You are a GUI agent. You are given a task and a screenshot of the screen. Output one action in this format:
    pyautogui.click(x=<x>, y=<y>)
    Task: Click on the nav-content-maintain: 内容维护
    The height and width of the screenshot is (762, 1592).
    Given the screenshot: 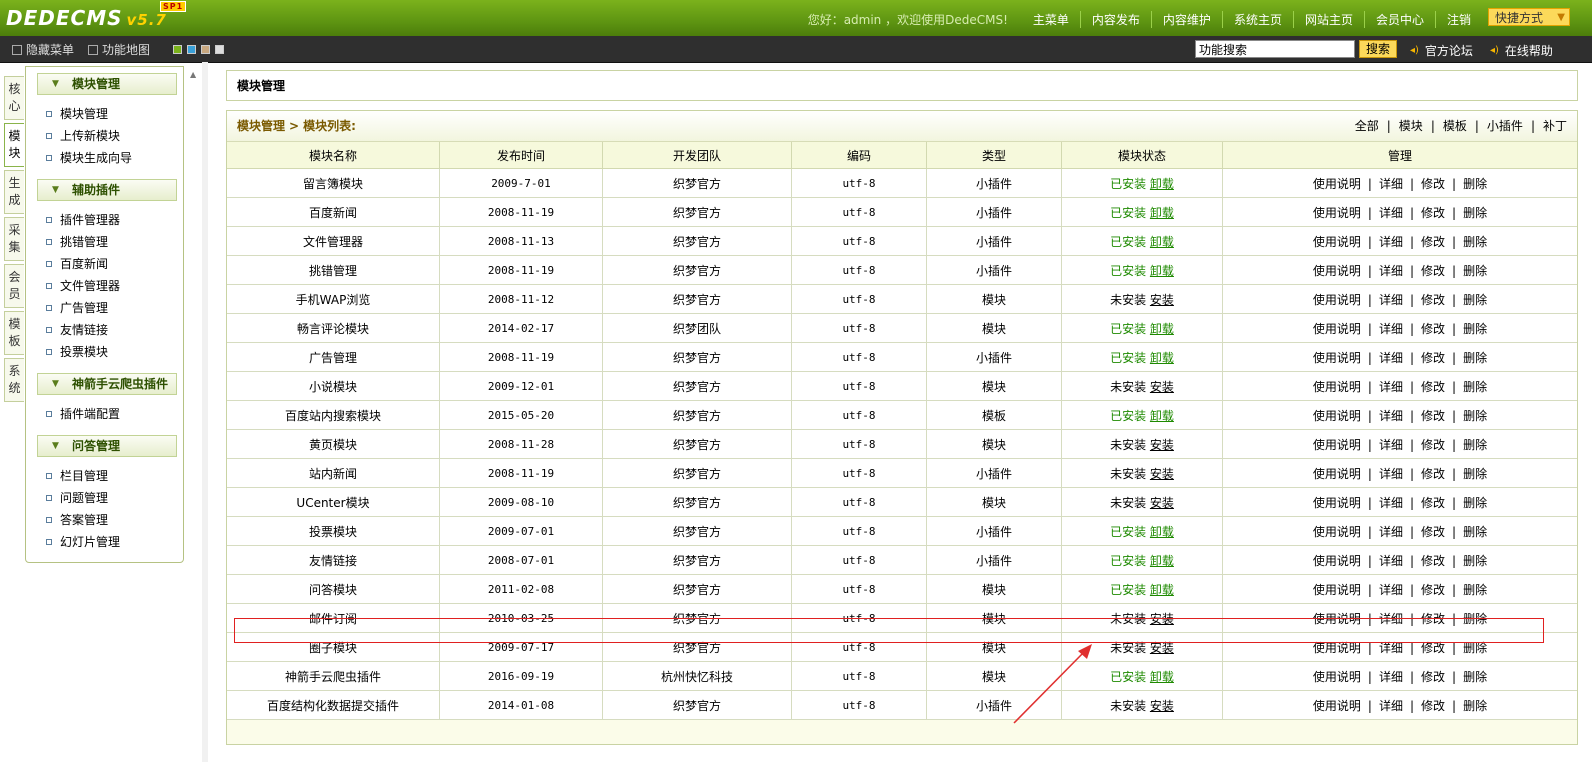 What is the action you would take?
    pyautogui.click(x=1186, y=19)
    